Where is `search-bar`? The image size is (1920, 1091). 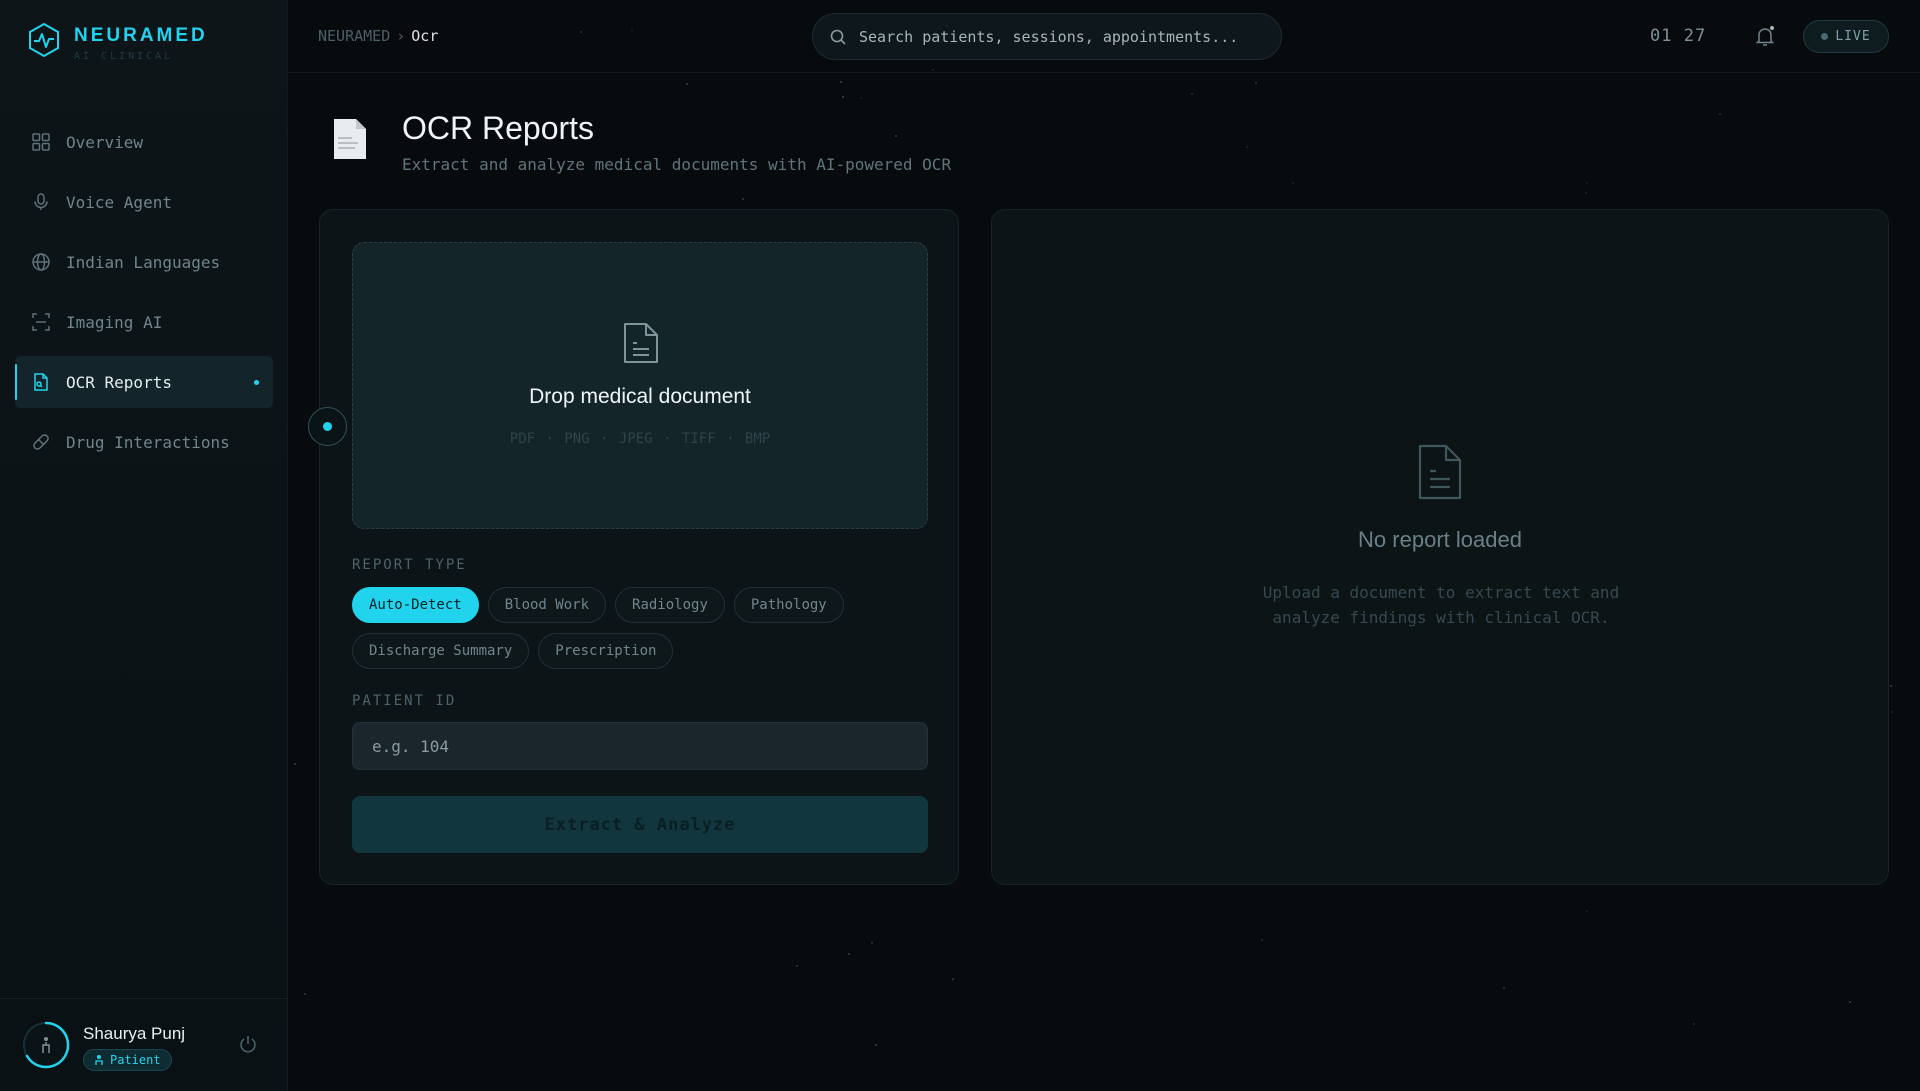 search-bar is located at coordinates (1047, 36).